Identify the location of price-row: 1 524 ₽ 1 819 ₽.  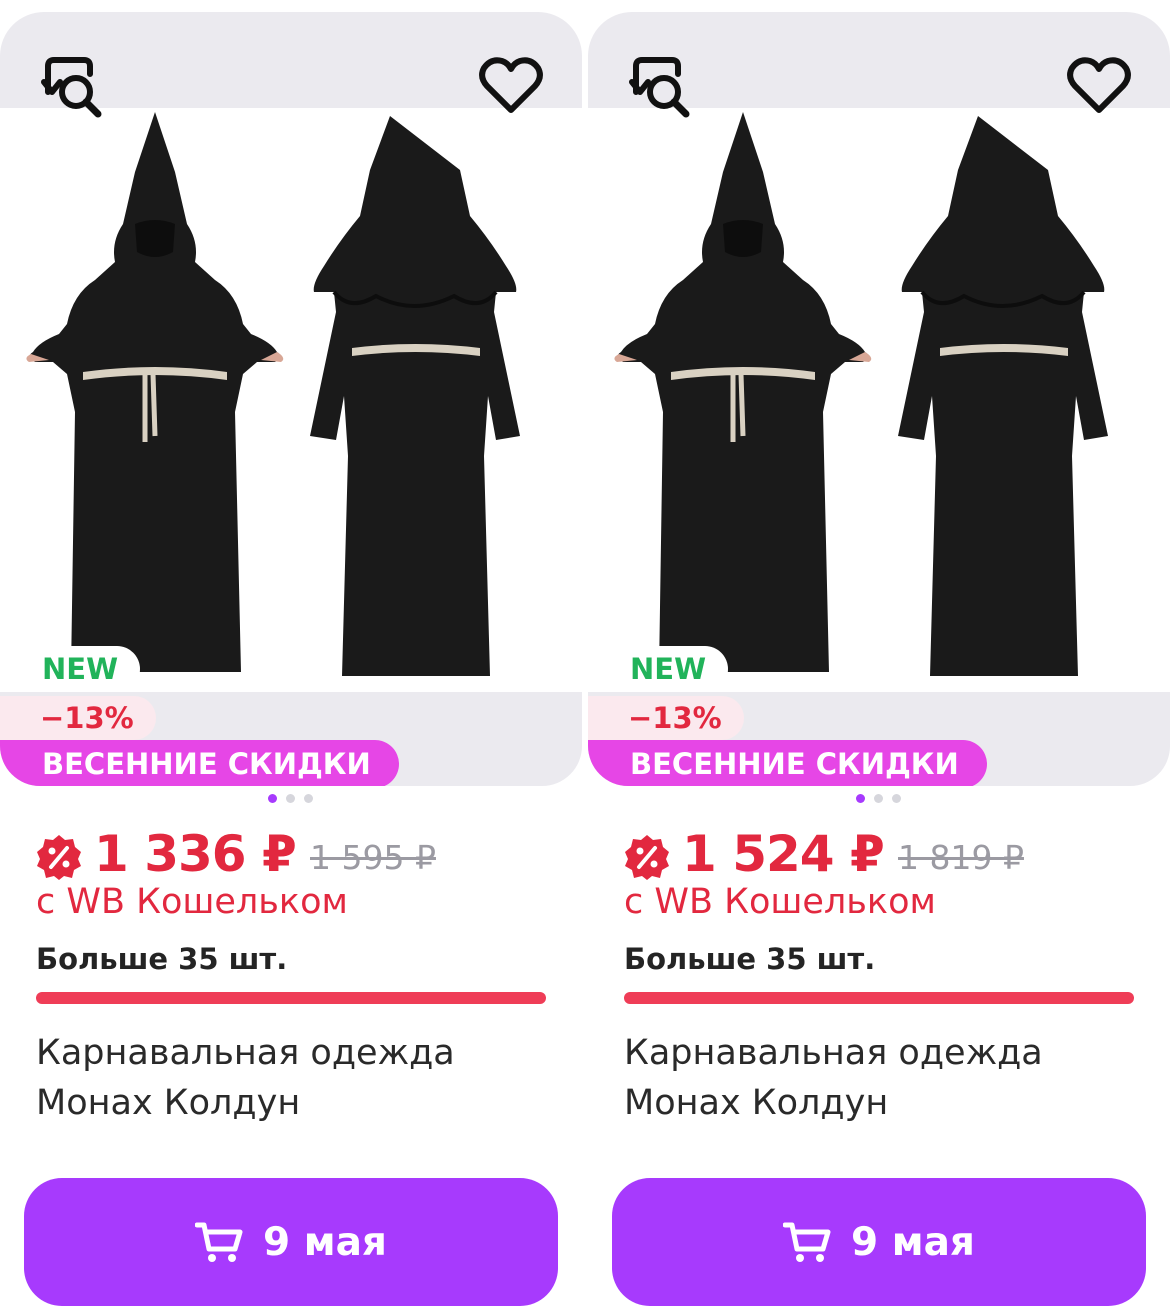
(894, 854).